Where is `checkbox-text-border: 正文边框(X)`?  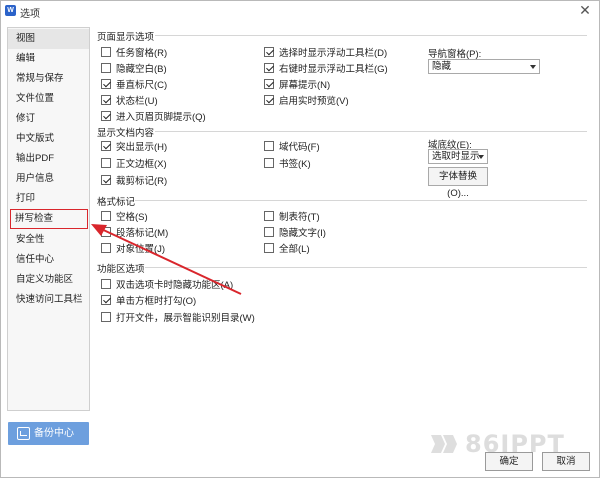 checkbox-text-border: 正文边框(X) is located at coordinates (134, 163).